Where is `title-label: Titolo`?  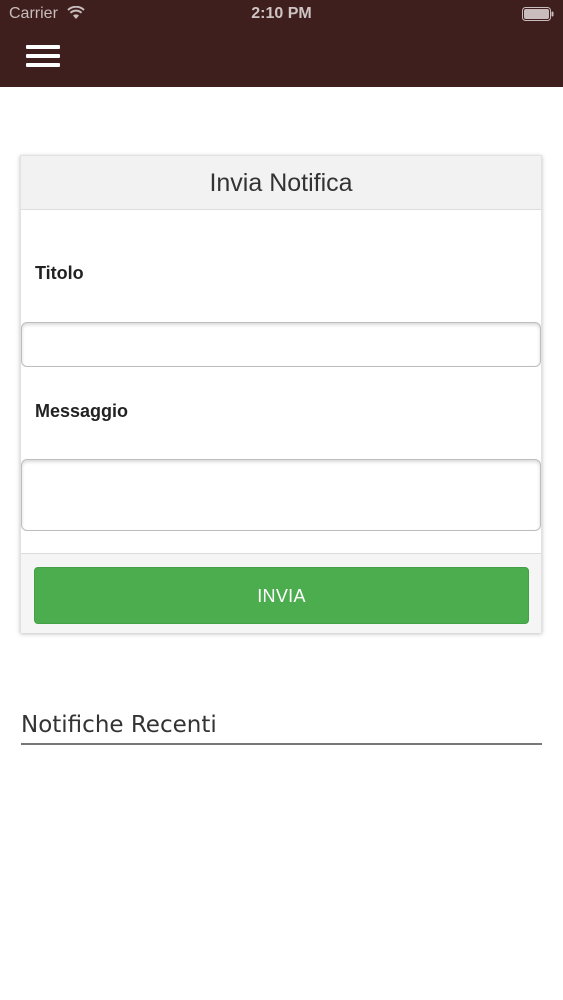 title-label: Titolo is located at coordinates (59, 273).